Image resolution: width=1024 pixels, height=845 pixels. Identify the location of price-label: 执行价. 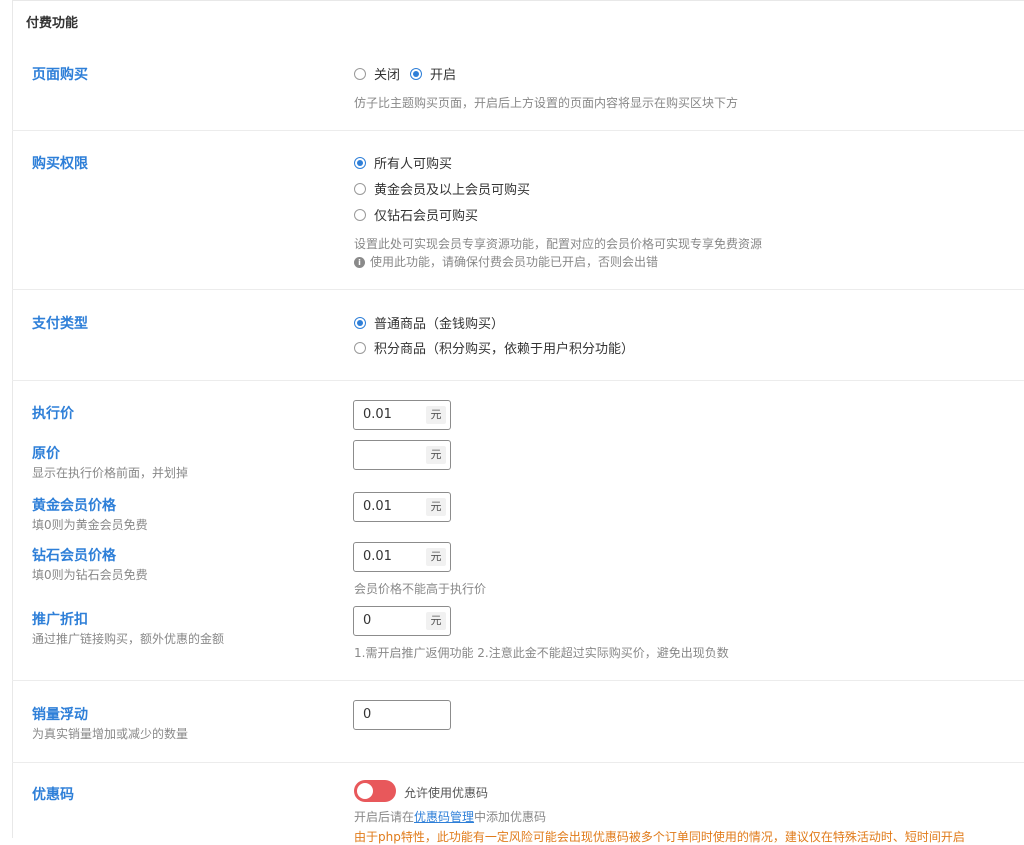
(53, 414).